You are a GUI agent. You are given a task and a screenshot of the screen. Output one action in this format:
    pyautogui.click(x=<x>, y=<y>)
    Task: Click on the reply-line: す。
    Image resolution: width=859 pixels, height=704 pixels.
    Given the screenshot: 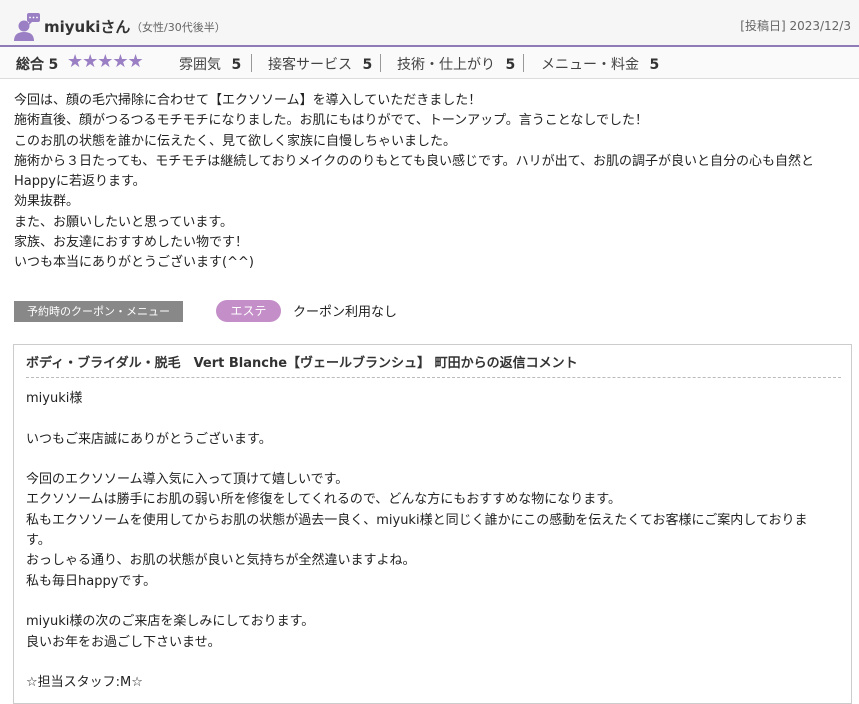 What is the action you would take?
    pyautogui.click(x=38, y=541)
    